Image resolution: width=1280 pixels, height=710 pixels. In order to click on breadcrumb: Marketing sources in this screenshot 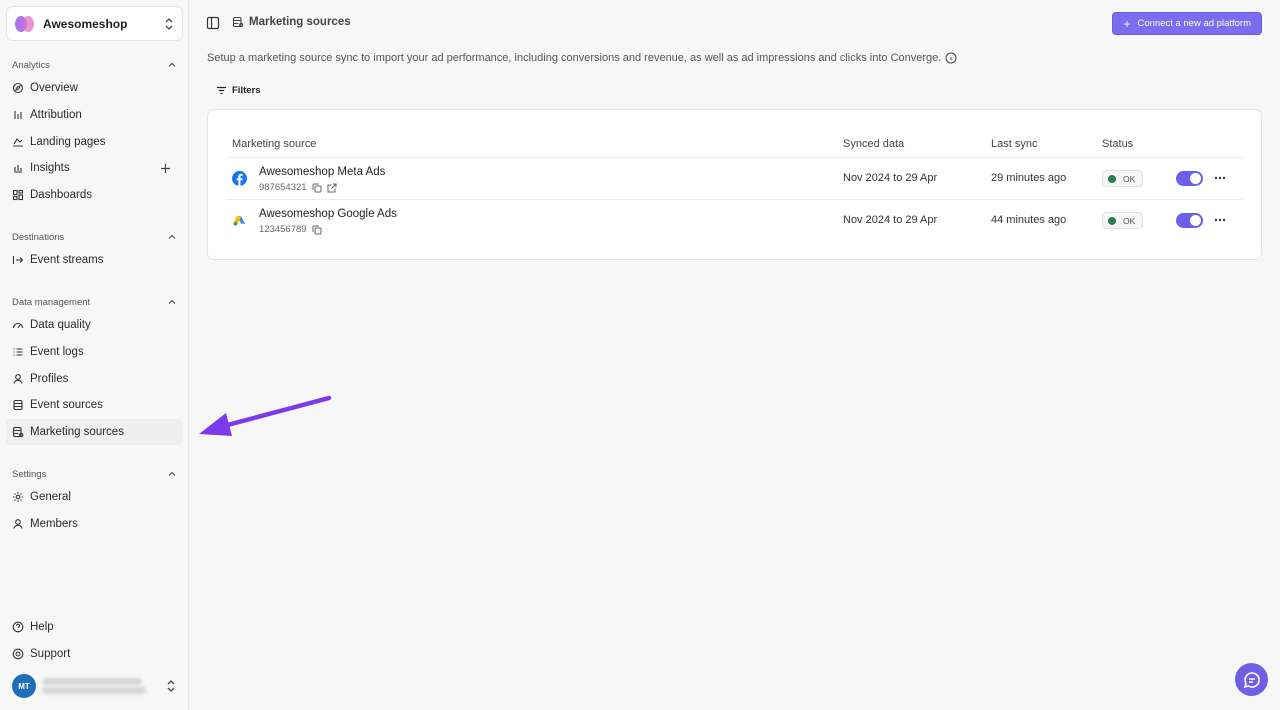, I will do `click(291, 22)`.